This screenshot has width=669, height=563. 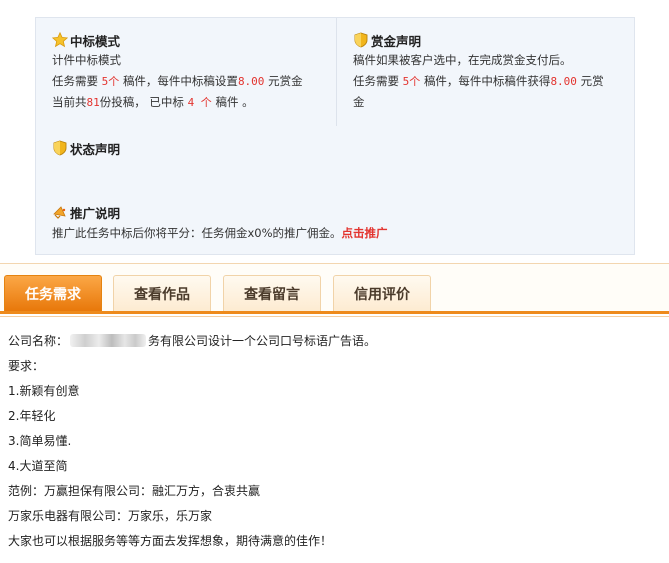 I want to click on tab-view-works: 查看作品, so click(x=162, y=293).